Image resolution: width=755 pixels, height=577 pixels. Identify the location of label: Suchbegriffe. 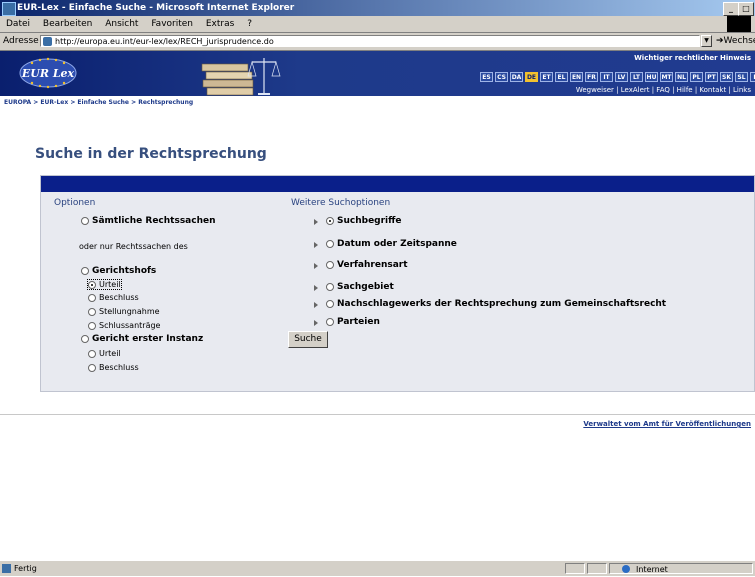
(369, 221).